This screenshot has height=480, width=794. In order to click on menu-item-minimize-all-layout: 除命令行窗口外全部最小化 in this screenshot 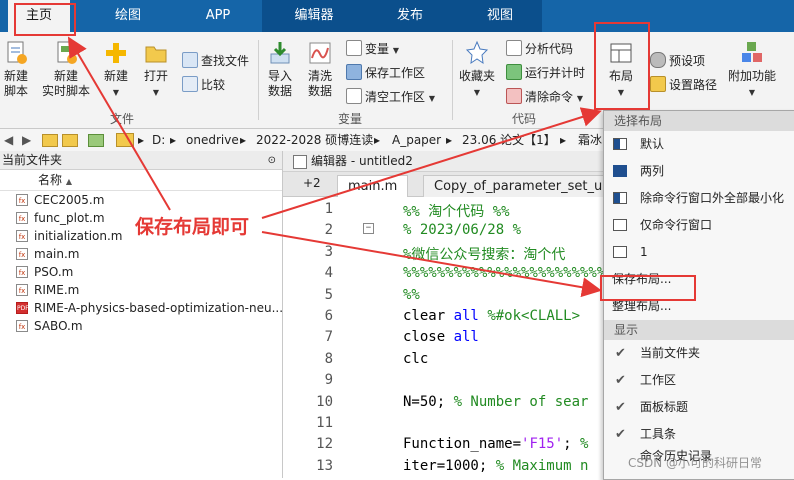, I will do `click(699, 198)`.